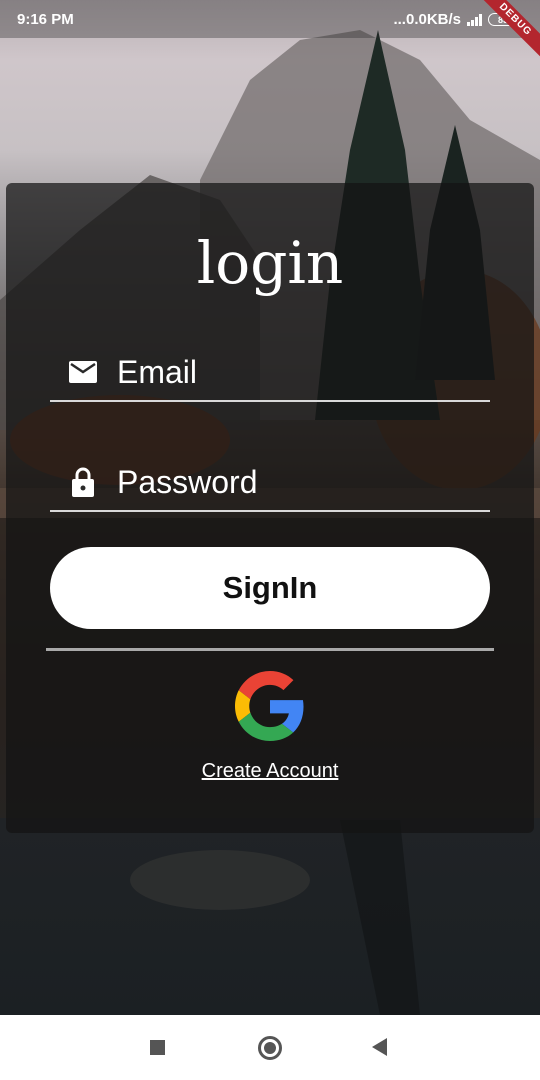  I want to click on status-bar: 9:16 PM ...0.0KB/s 85 DEBUG, so click(270, 32).